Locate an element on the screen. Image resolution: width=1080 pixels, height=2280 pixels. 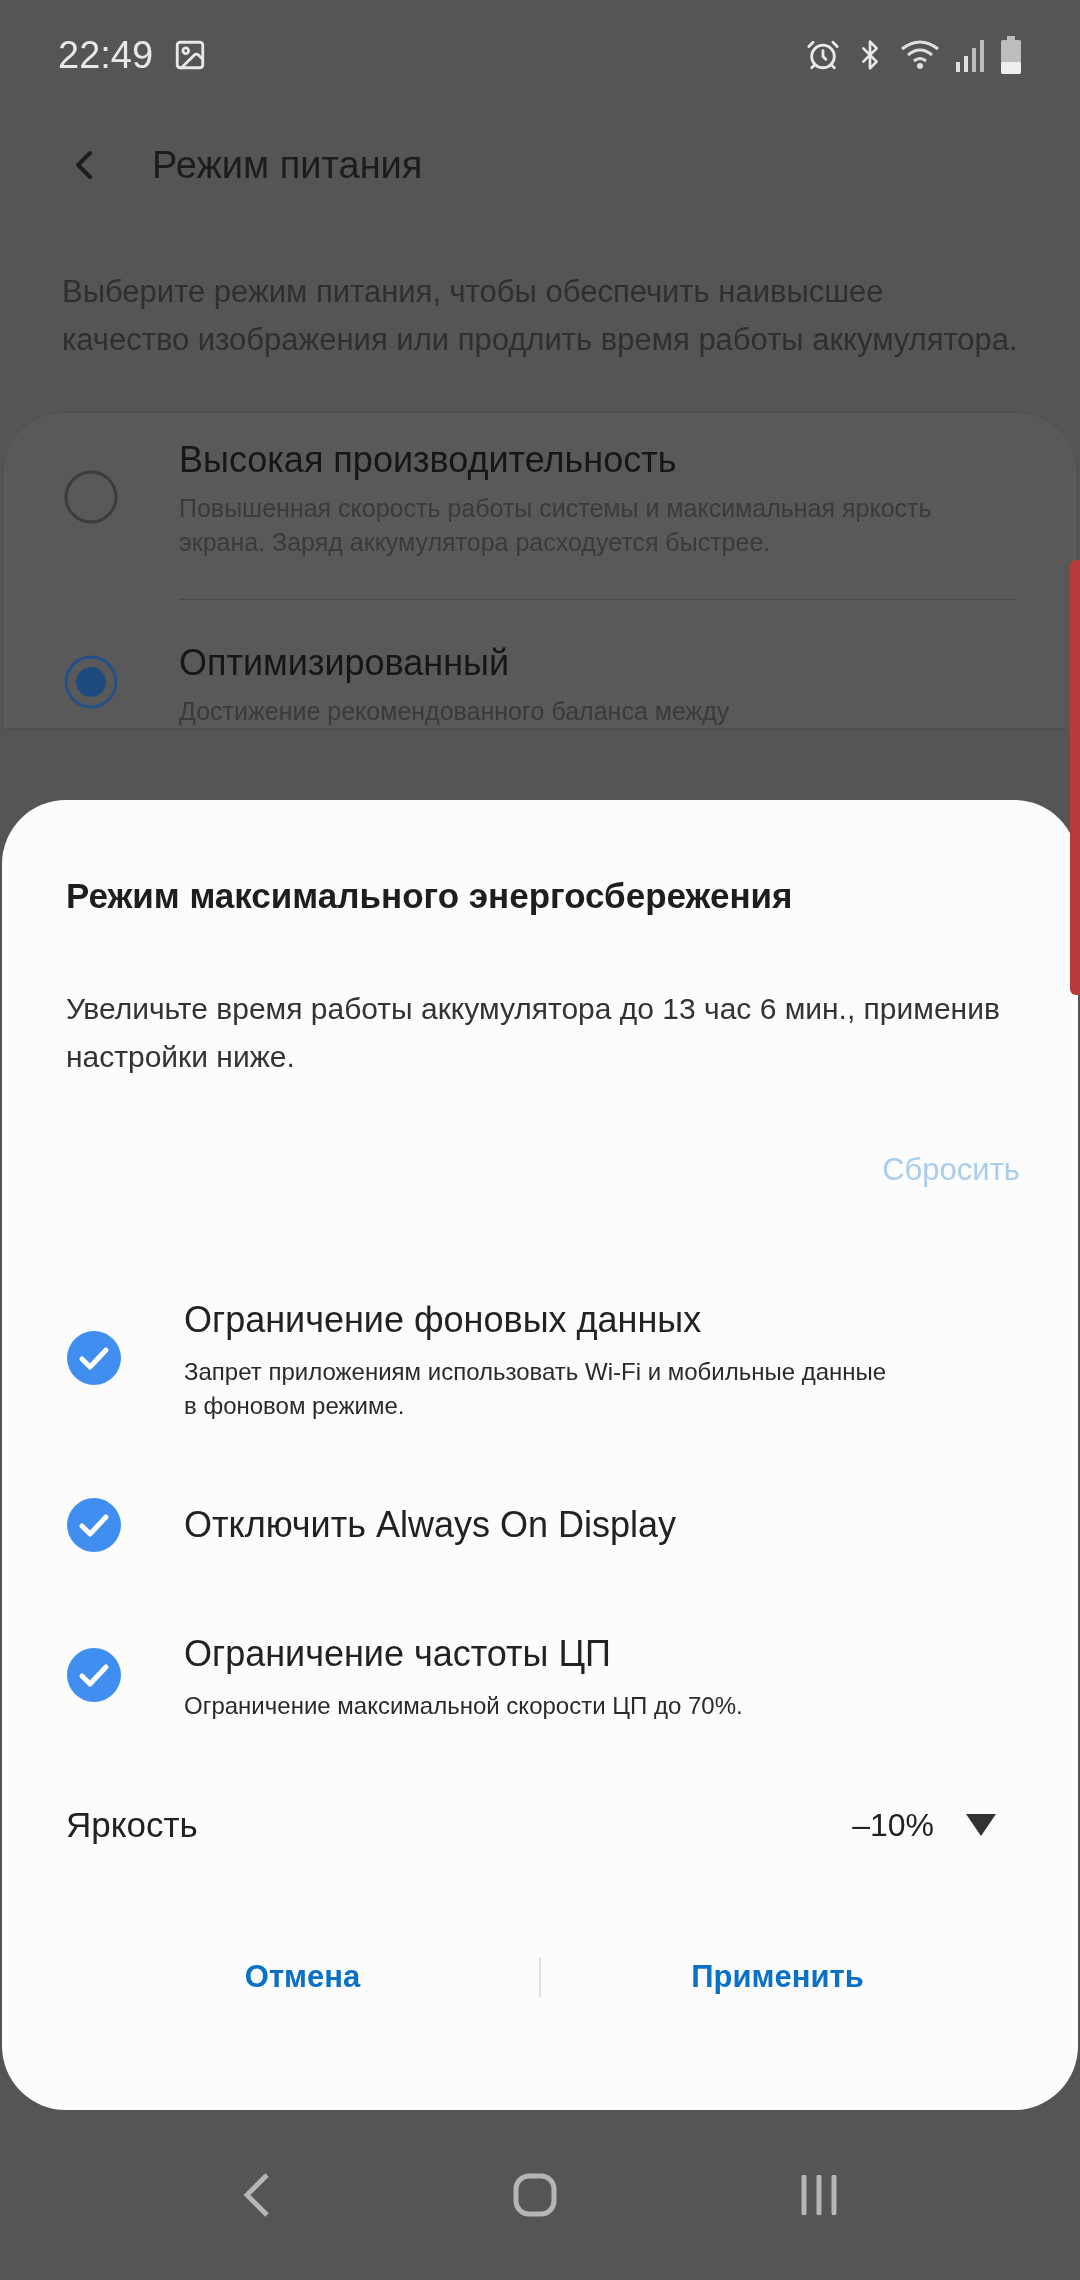
home-icon is located at coordinates (535, 2195).